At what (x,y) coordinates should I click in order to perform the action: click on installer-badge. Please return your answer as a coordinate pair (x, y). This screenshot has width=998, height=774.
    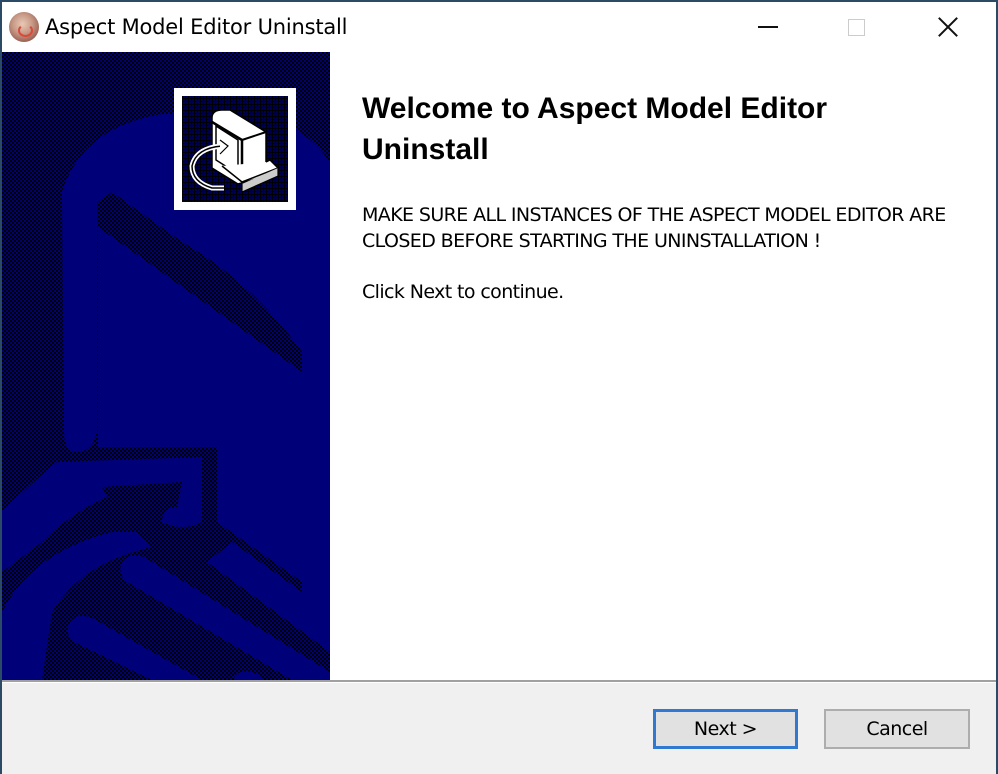
    Looking at the image, I should click on (235, 149).